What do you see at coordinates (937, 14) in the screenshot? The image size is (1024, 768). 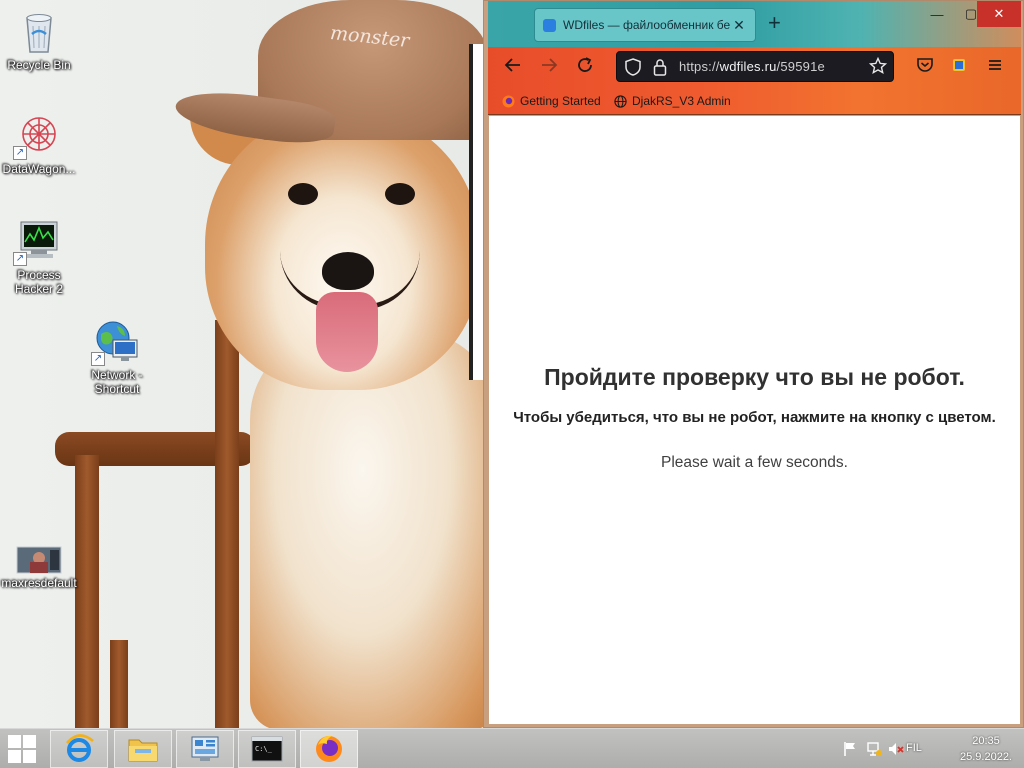 I see `minimize-button: —` at bounding box center [937, 14].